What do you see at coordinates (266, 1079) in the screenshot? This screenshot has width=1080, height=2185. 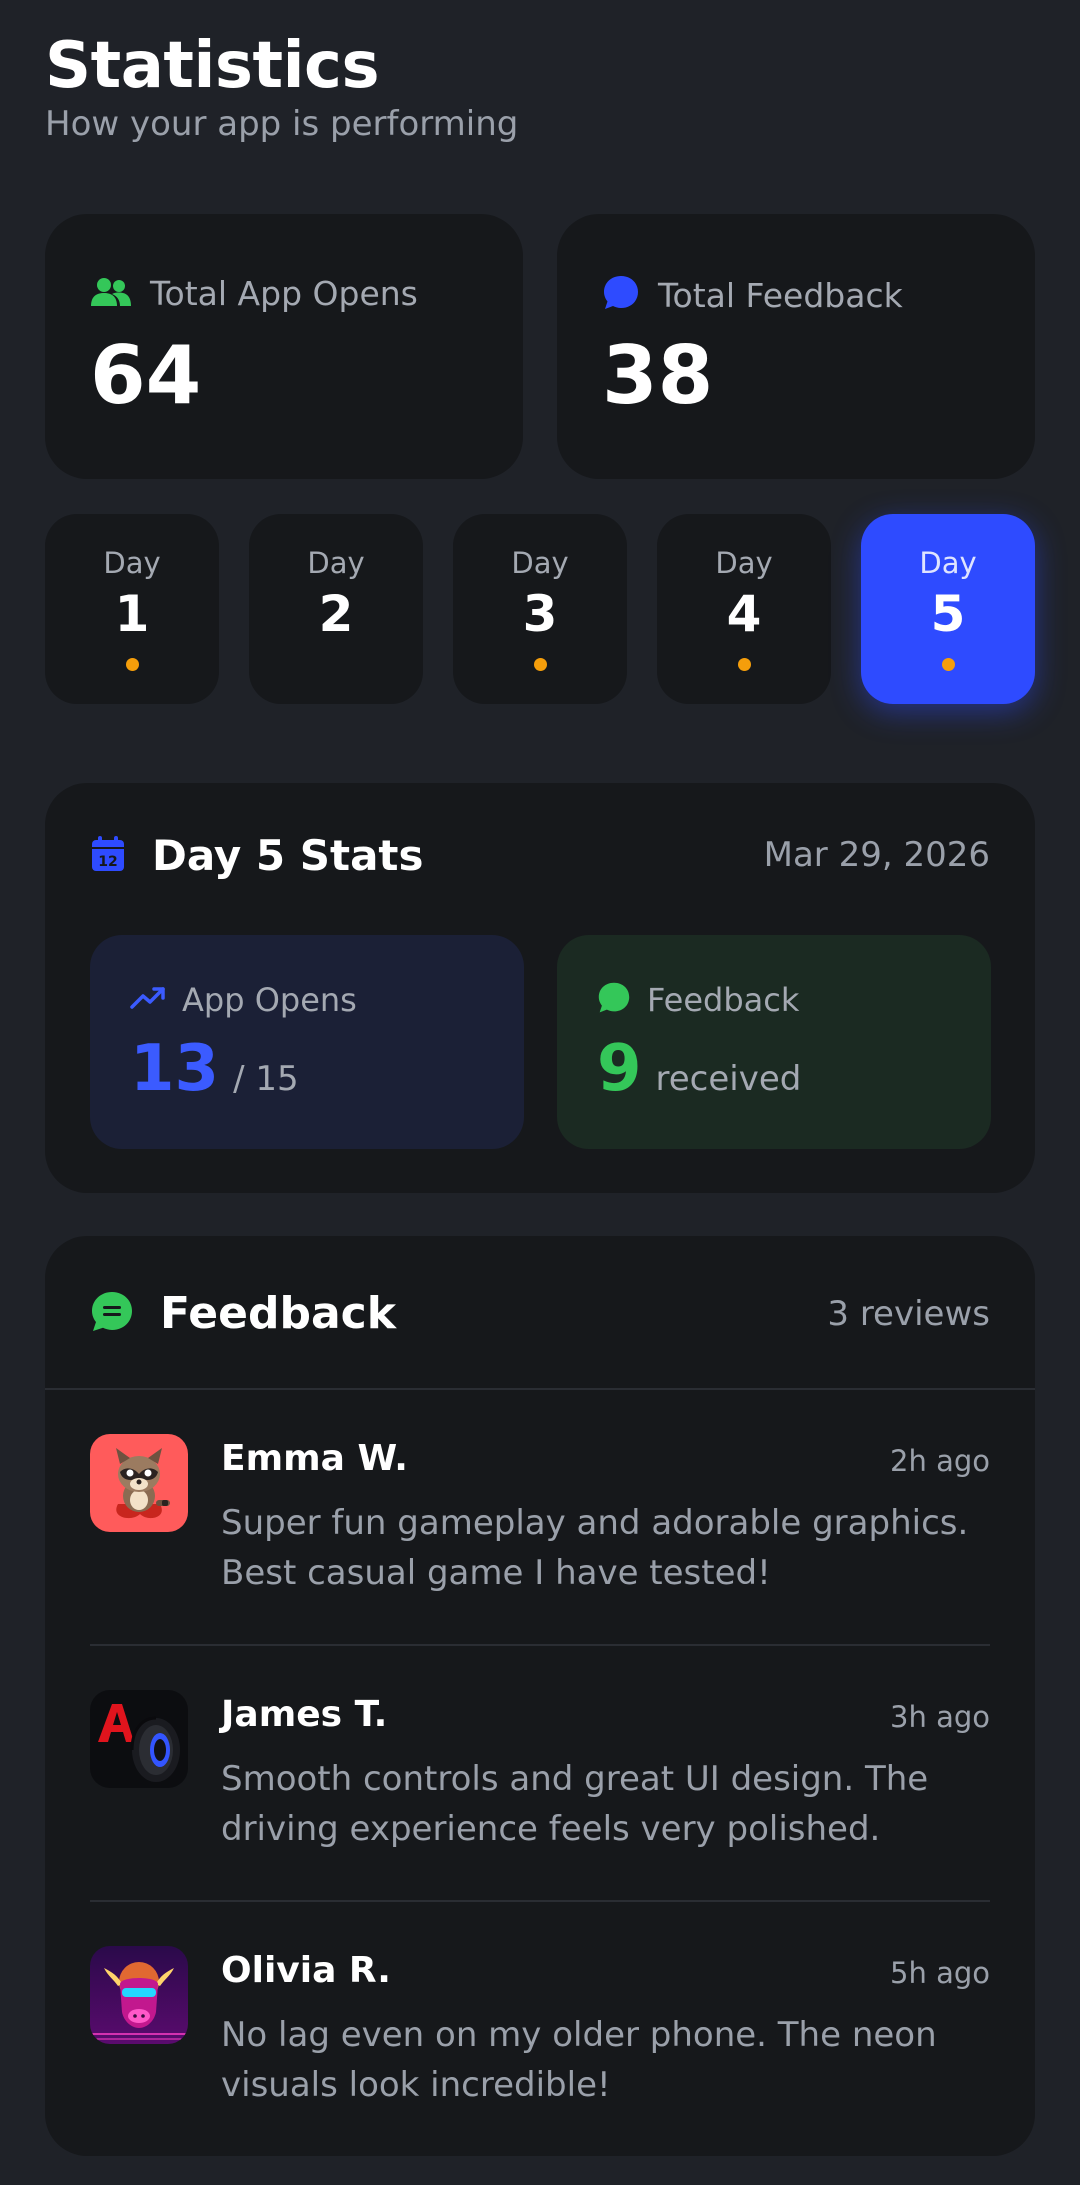 I see `app-opens-total: / 15` at bounding box center [266, 1079].